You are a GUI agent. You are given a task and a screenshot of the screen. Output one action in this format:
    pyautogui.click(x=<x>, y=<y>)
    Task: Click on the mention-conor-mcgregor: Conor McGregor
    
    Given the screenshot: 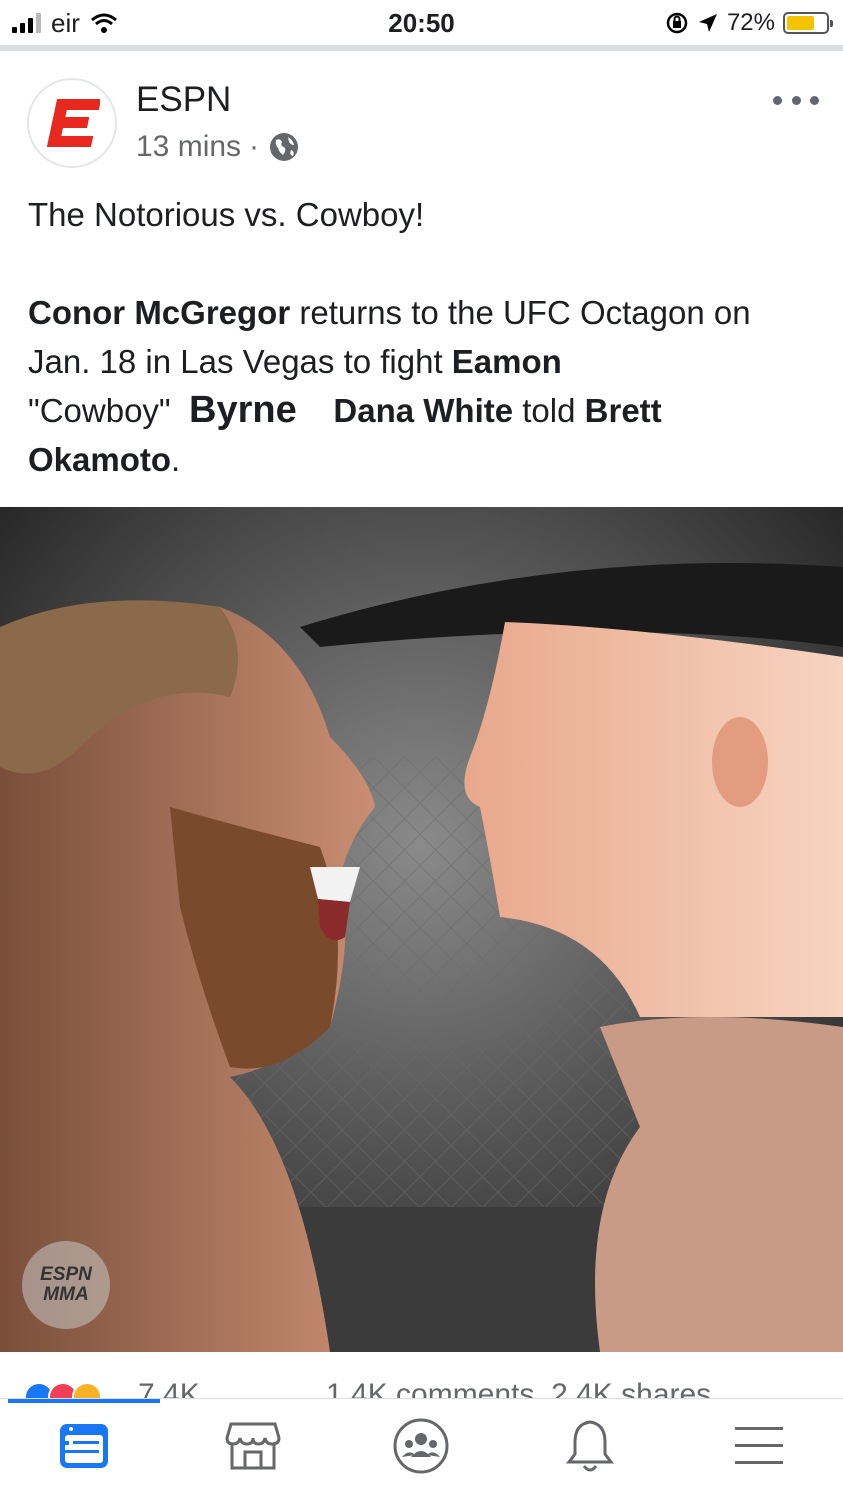 What is the action you would take?
    pyautogui.click(x=159, y=312)
    